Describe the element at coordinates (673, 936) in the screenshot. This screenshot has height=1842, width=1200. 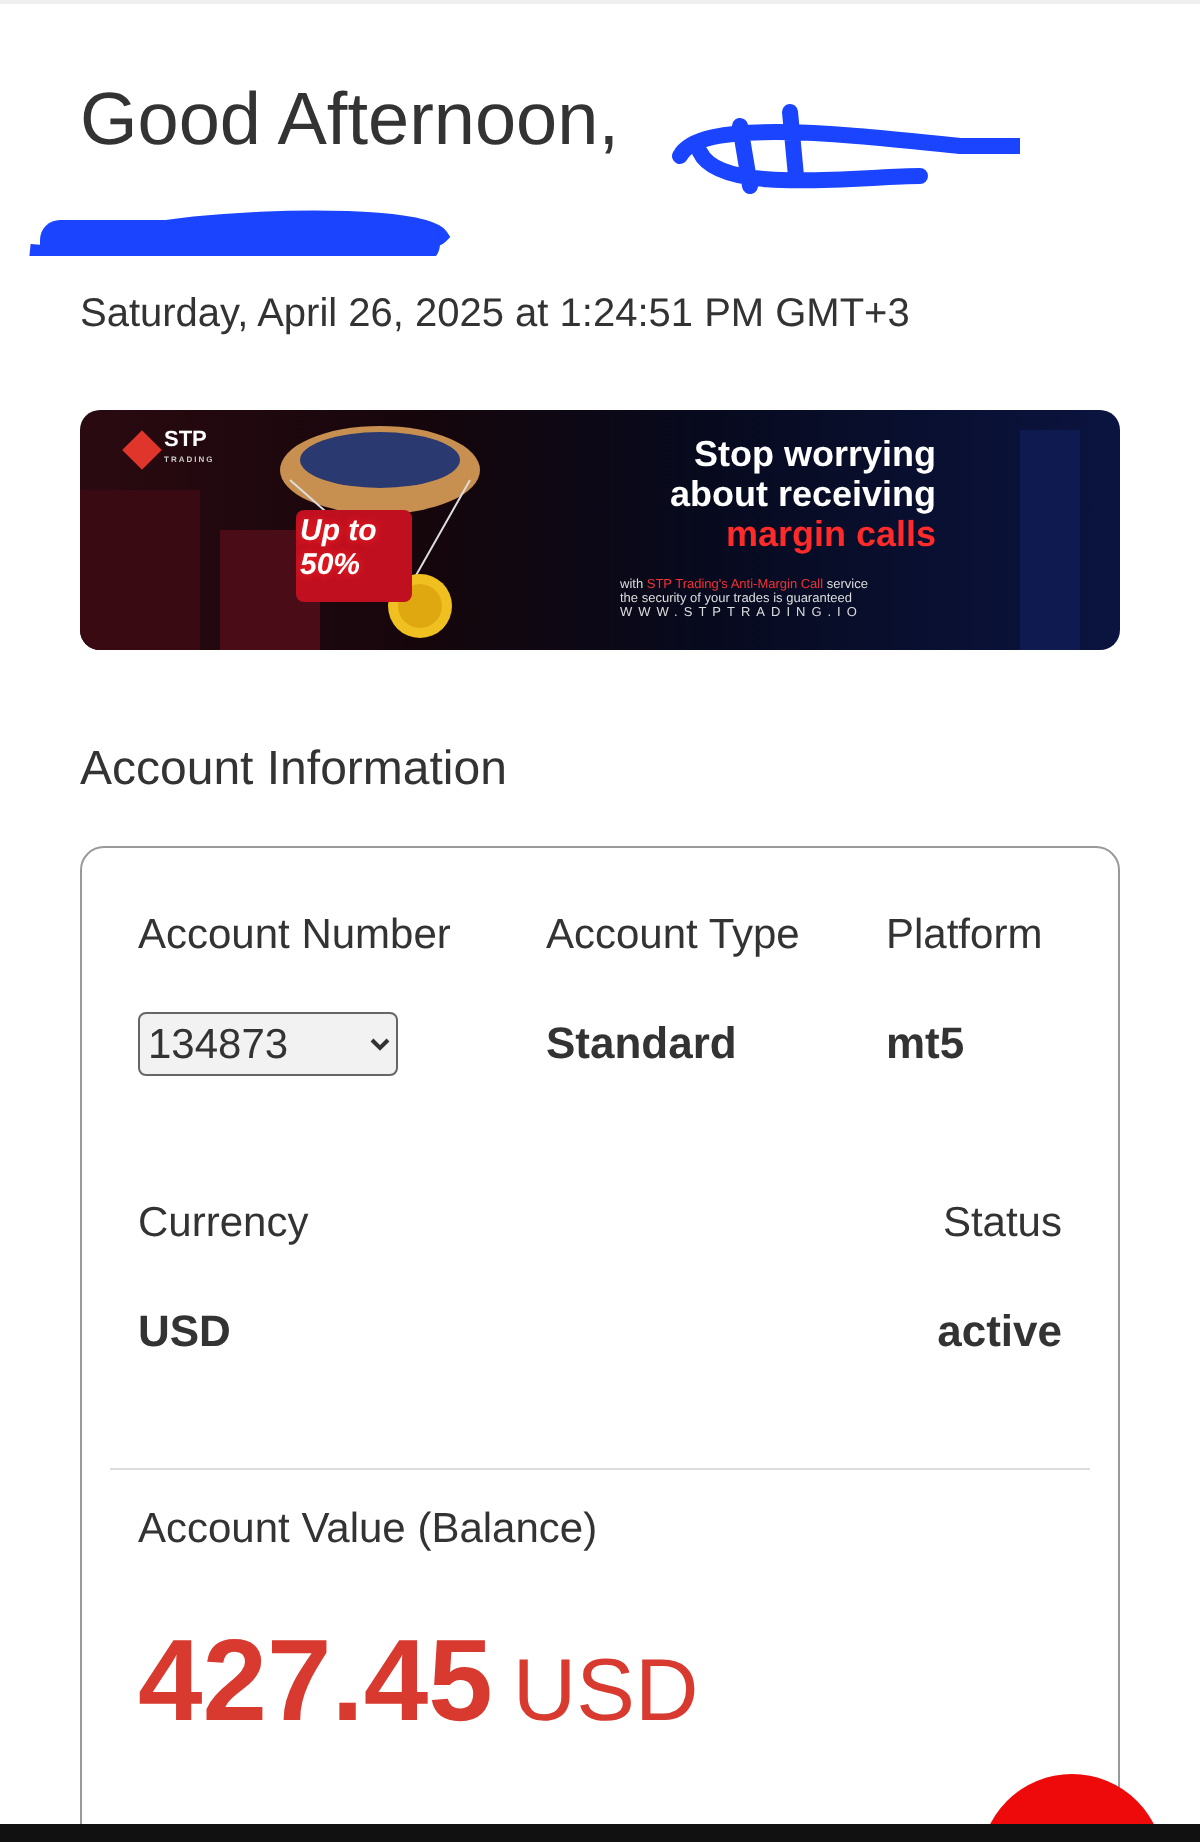
I see `field-label: Account Type` at that location.